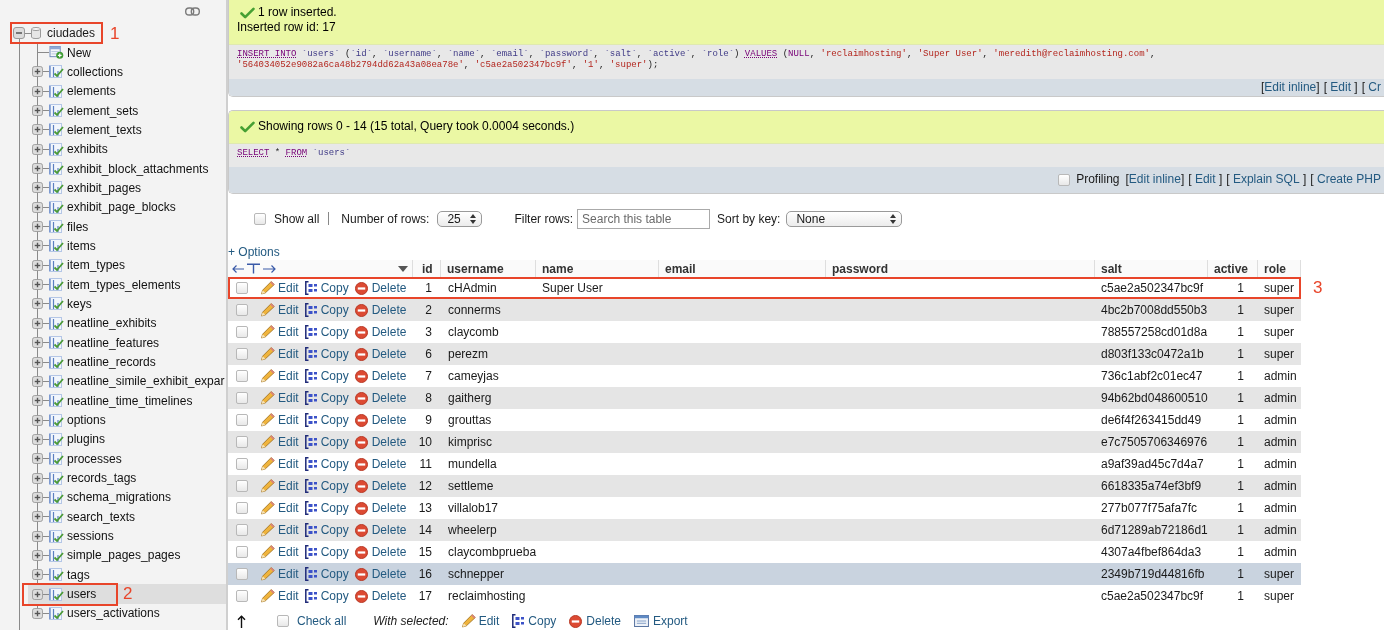 This screenshot has width=1384, height=630. I want to click on rows-select: 25, so click(460, 218).